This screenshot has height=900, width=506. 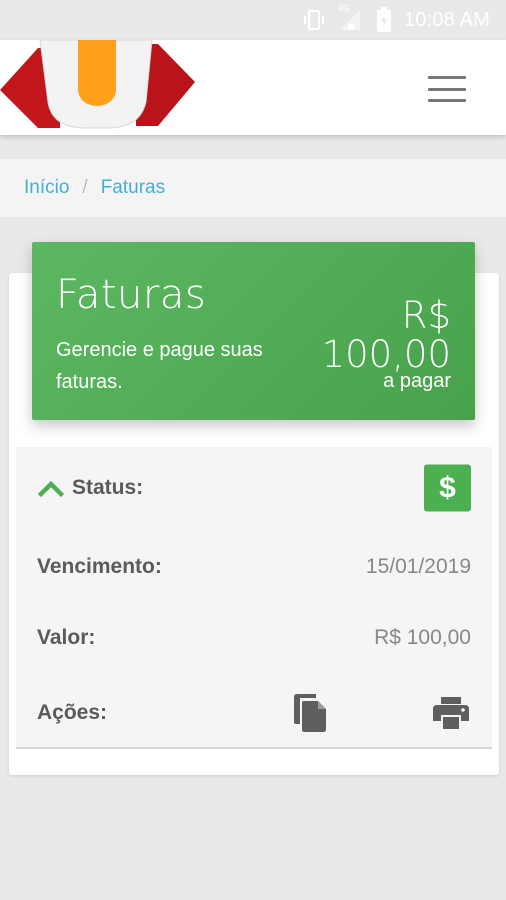 What do you see at coordinates (254, 567) in the screenshot?
I see `due-date-row: Vencimento: 15/01/2019` at bounding box center [254, 567].